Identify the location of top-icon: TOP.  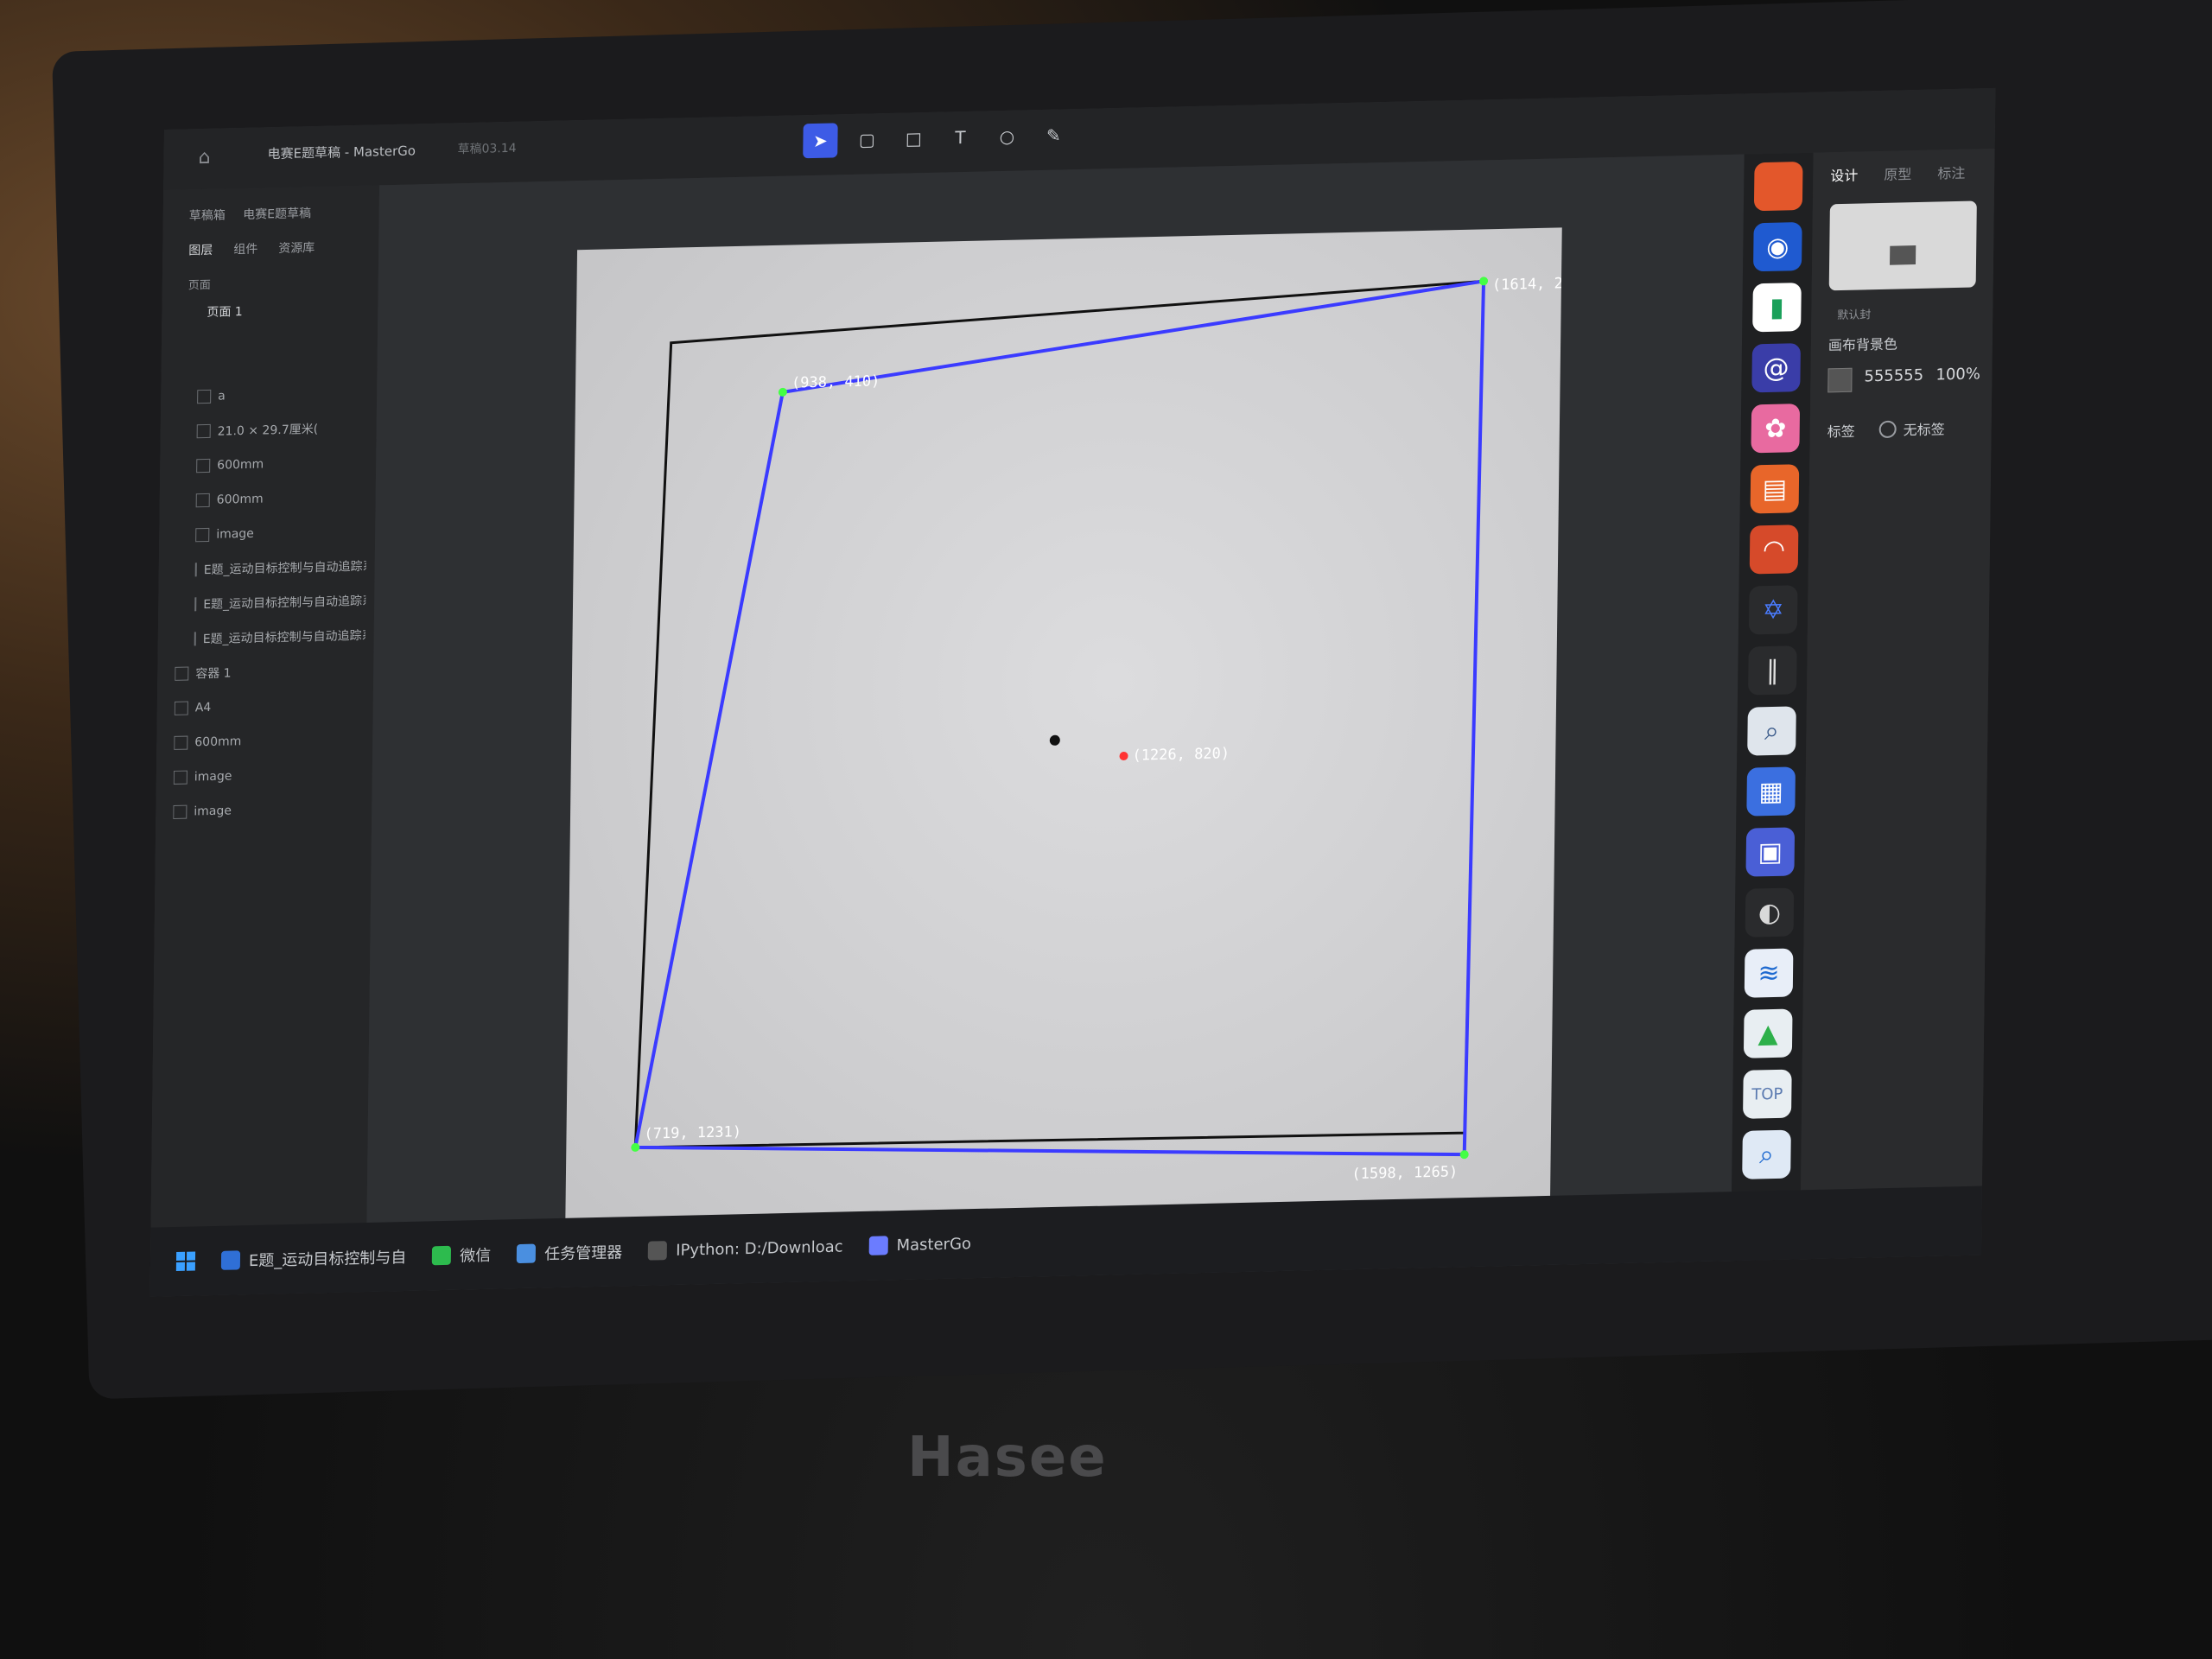
(1767, 1094).